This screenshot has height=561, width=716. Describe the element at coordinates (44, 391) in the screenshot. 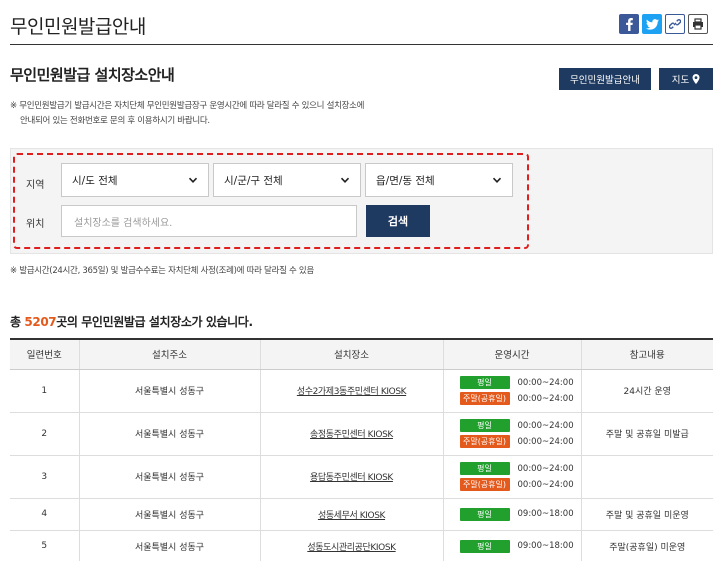

I see `row-no: 1` at that location.